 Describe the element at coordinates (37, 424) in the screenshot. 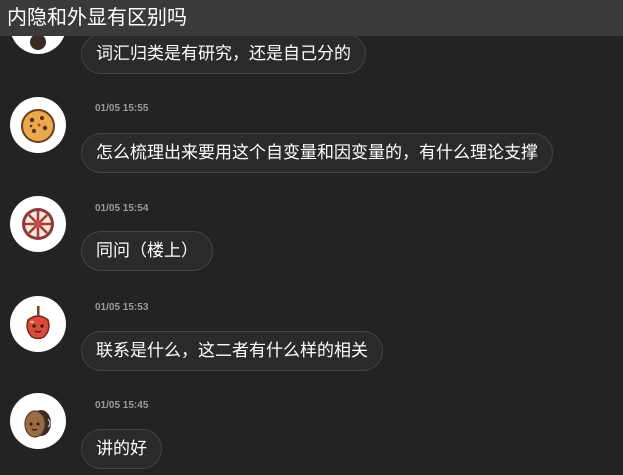

I see `chocolate-egg-icon` at that location.